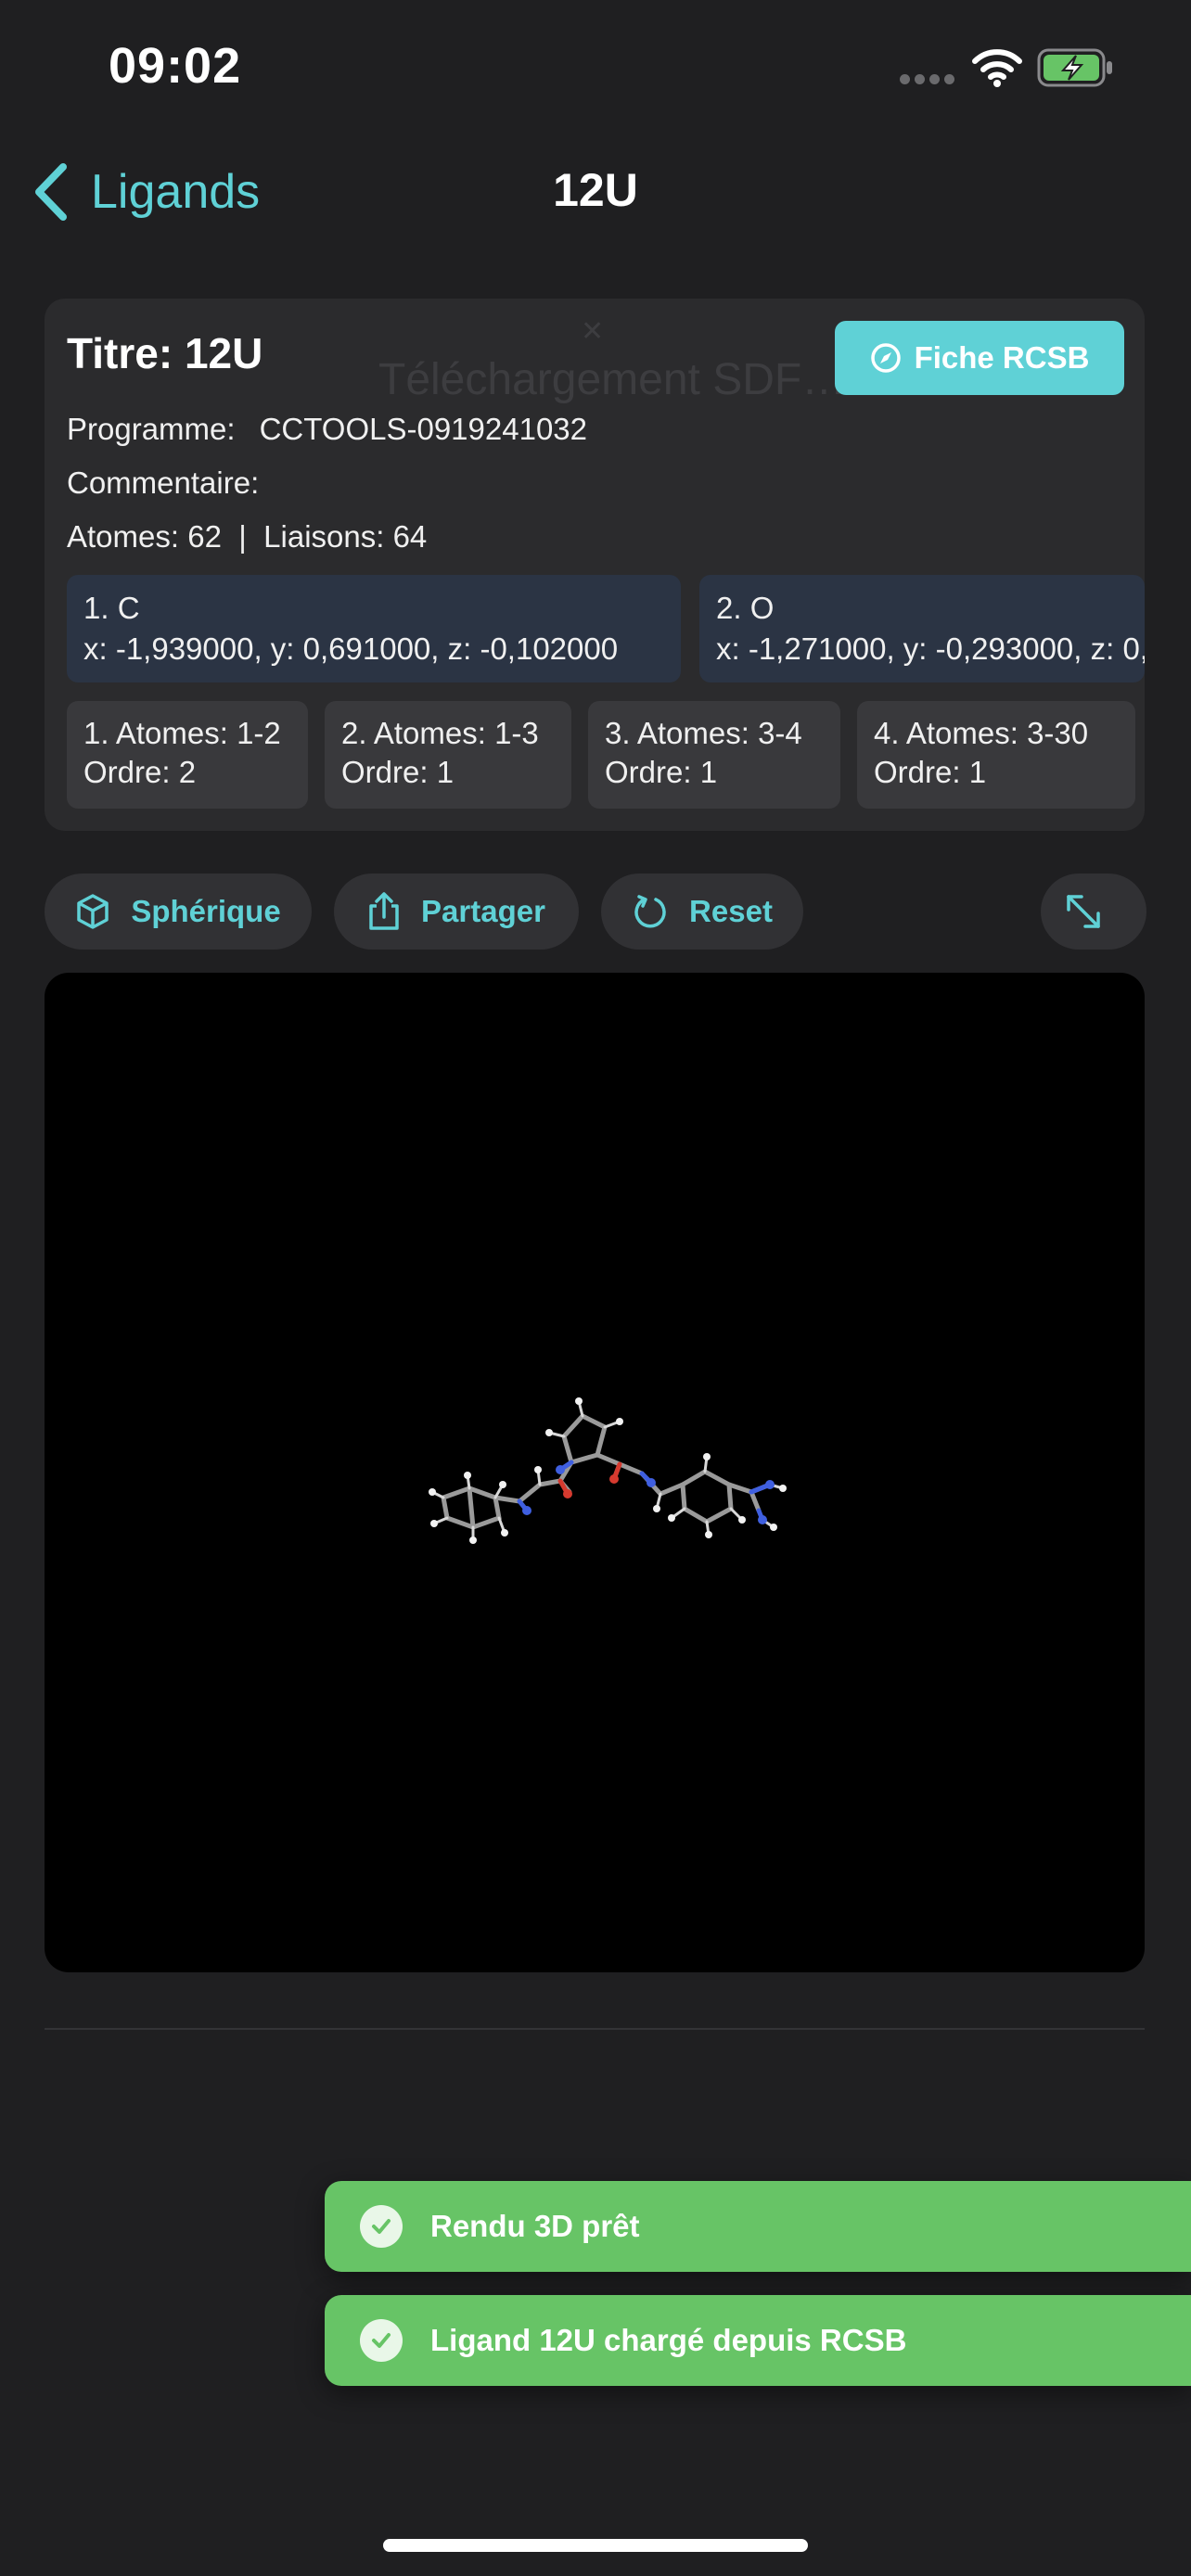 The image size is (1191, 2576). I want to click on back-button-label: Ligands, so click(176, 192).